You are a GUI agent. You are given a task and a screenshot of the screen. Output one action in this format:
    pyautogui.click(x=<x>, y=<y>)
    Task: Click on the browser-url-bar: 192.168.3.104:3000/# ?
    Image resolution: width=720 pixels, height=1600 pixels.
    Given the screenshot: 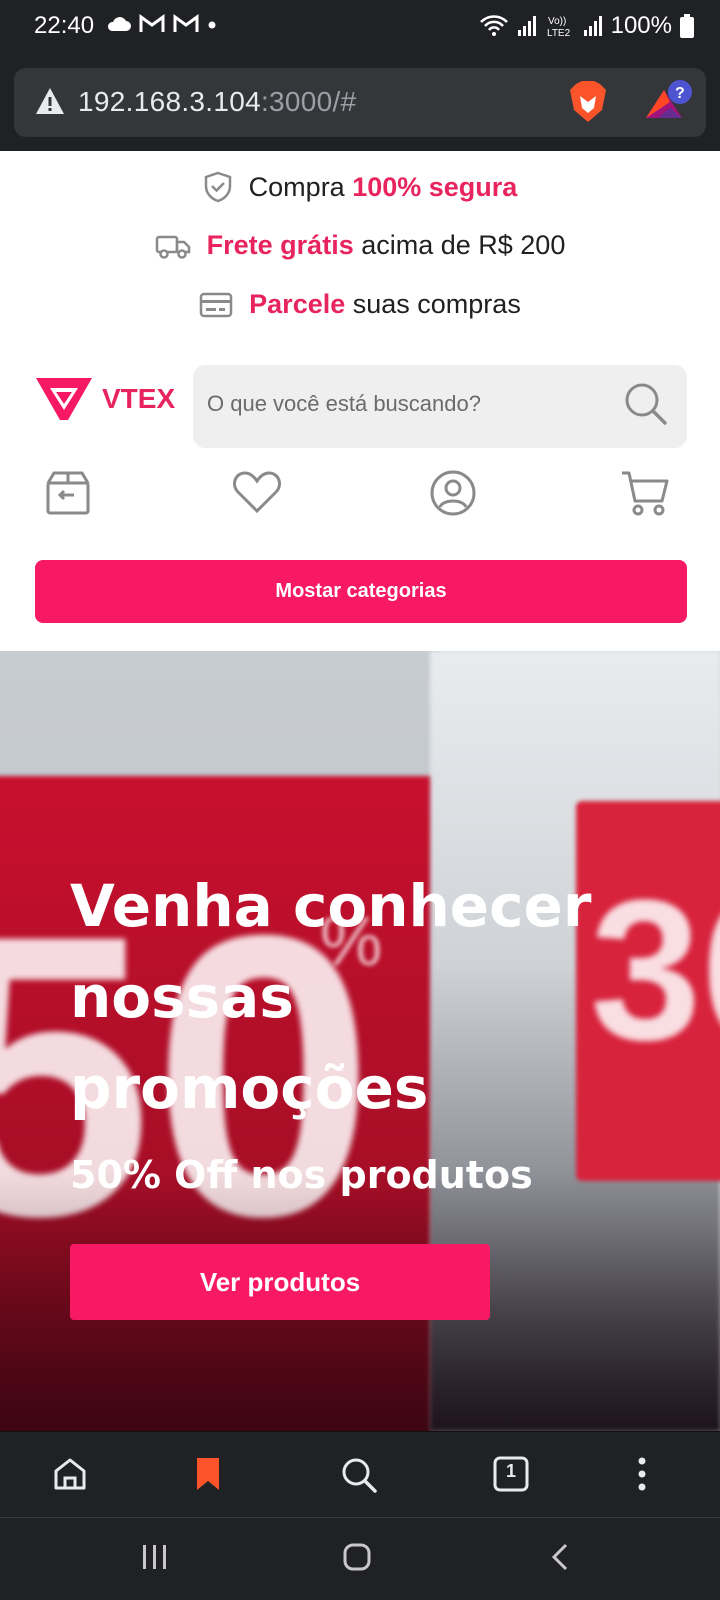 What is the action you would take?
    pyautogui.click(x=360, y=102)
    